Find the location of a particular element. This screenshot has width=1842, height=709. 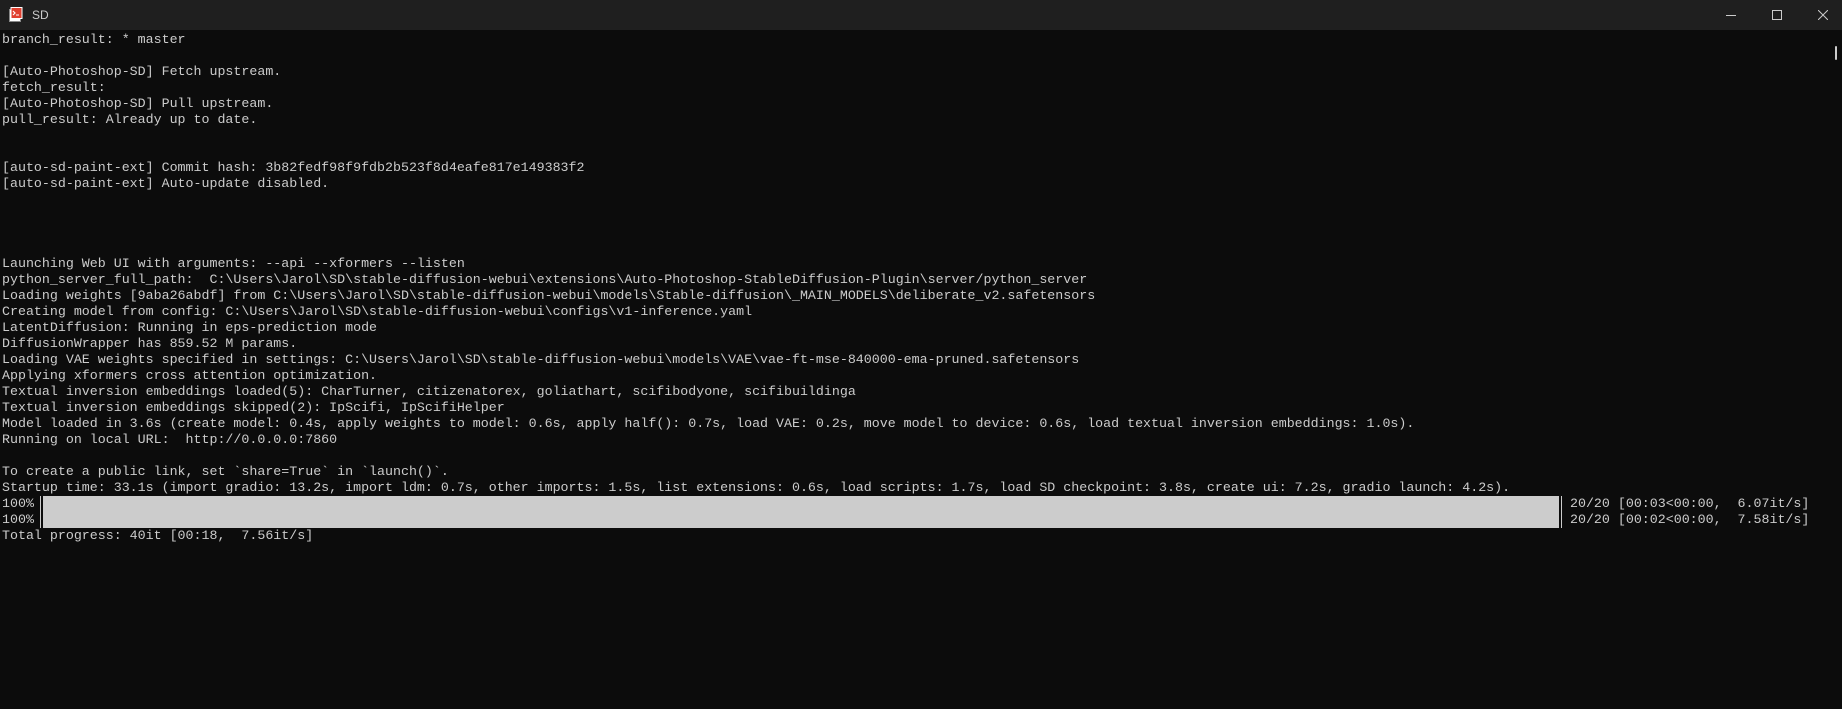

minimize-button is located at coordinates (1731, 15).